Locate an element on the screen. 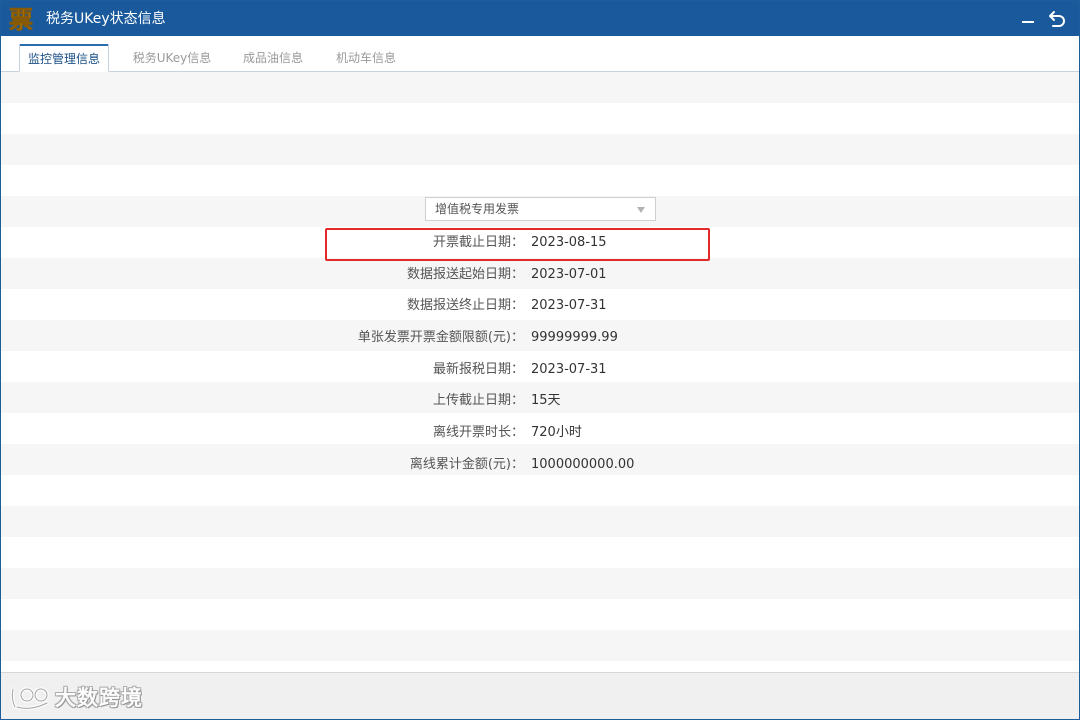 Image resolution: width=1080 pixels, height=720 pixels. minimize-icon is located at coordinates (1028, 22).